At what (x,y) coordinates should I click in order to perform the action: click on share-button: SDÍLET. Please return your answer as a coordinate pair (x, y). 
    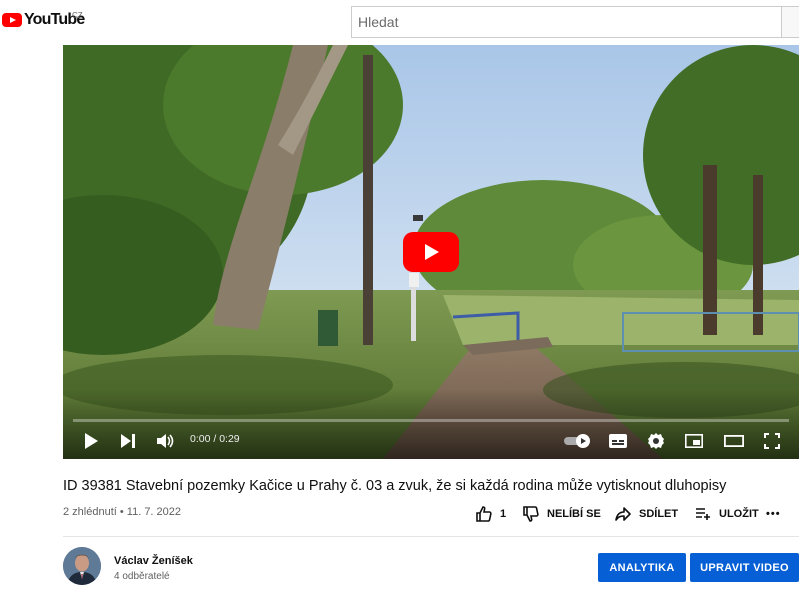
    Looking at the image, I should click on (646, 514).